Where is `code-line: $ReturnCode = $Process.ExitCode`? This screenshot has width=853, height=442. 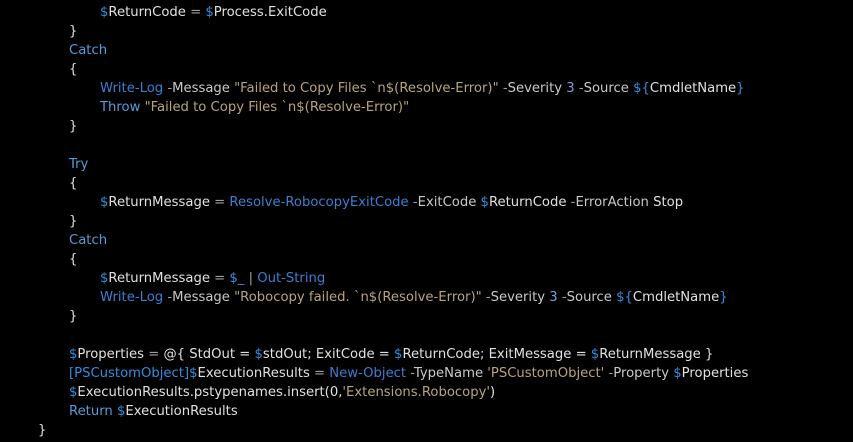 code-line: $ReturnCode = $Process.ExitCode is located at coordinates (213, 12).